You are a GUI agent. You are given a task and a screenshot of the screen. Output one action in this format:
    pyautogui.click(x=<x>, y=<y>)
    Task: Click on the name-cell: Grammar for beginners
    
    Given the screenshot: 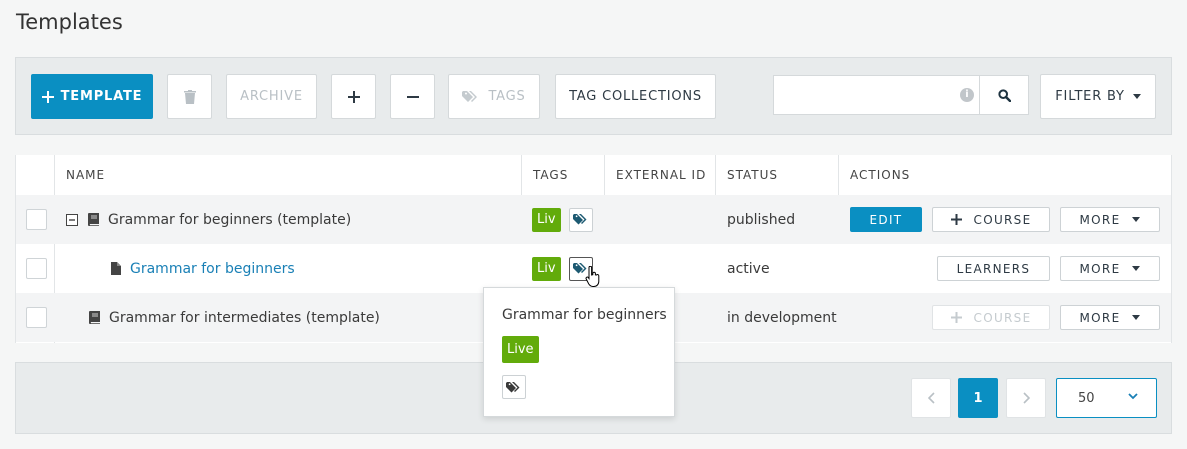 What is the action you would take?
    pyautogui.click(x=203, y=268)
    